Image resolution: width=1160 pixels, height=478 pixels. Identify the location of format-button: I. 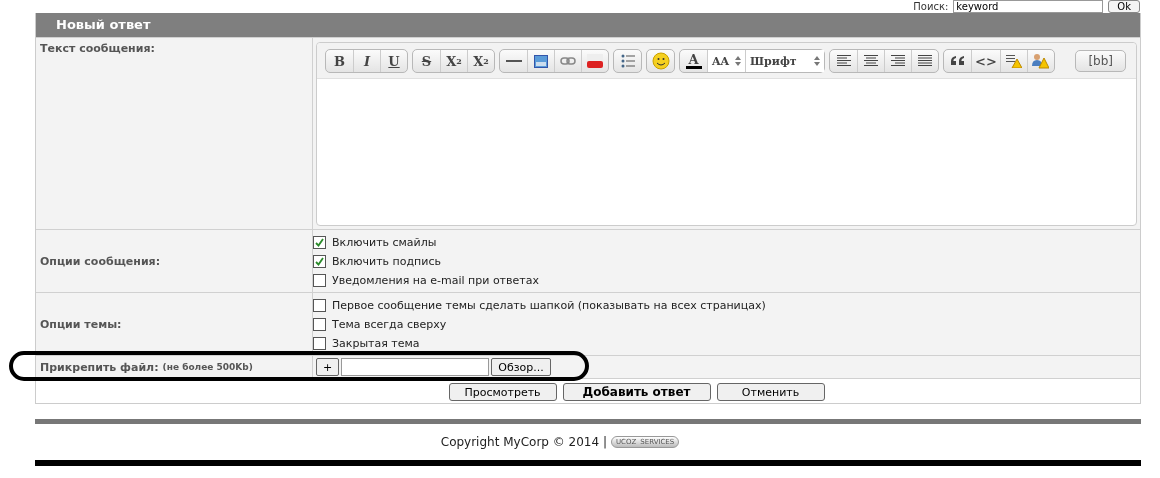
(366, 61).